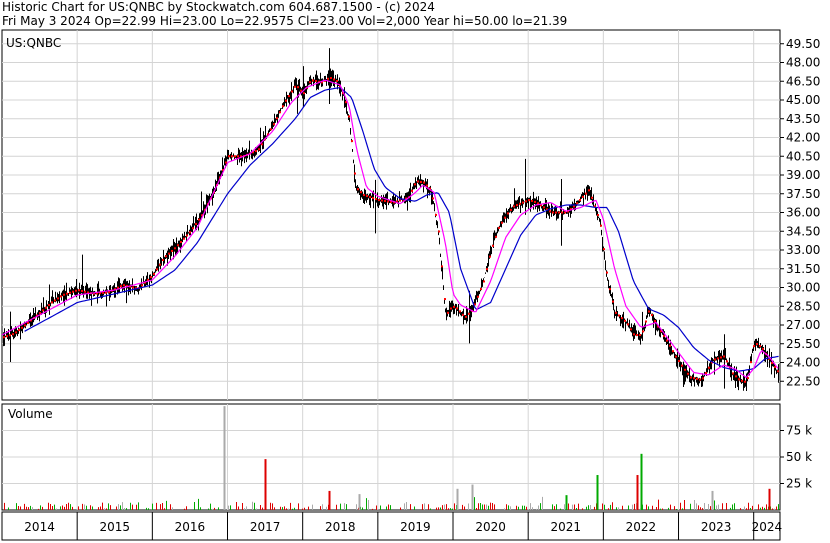 The image size is (830, 543). What do you see at coordinates (39, 527) in the screenshot?
I see `year-label: 2014` at bounding box center [39, 527].